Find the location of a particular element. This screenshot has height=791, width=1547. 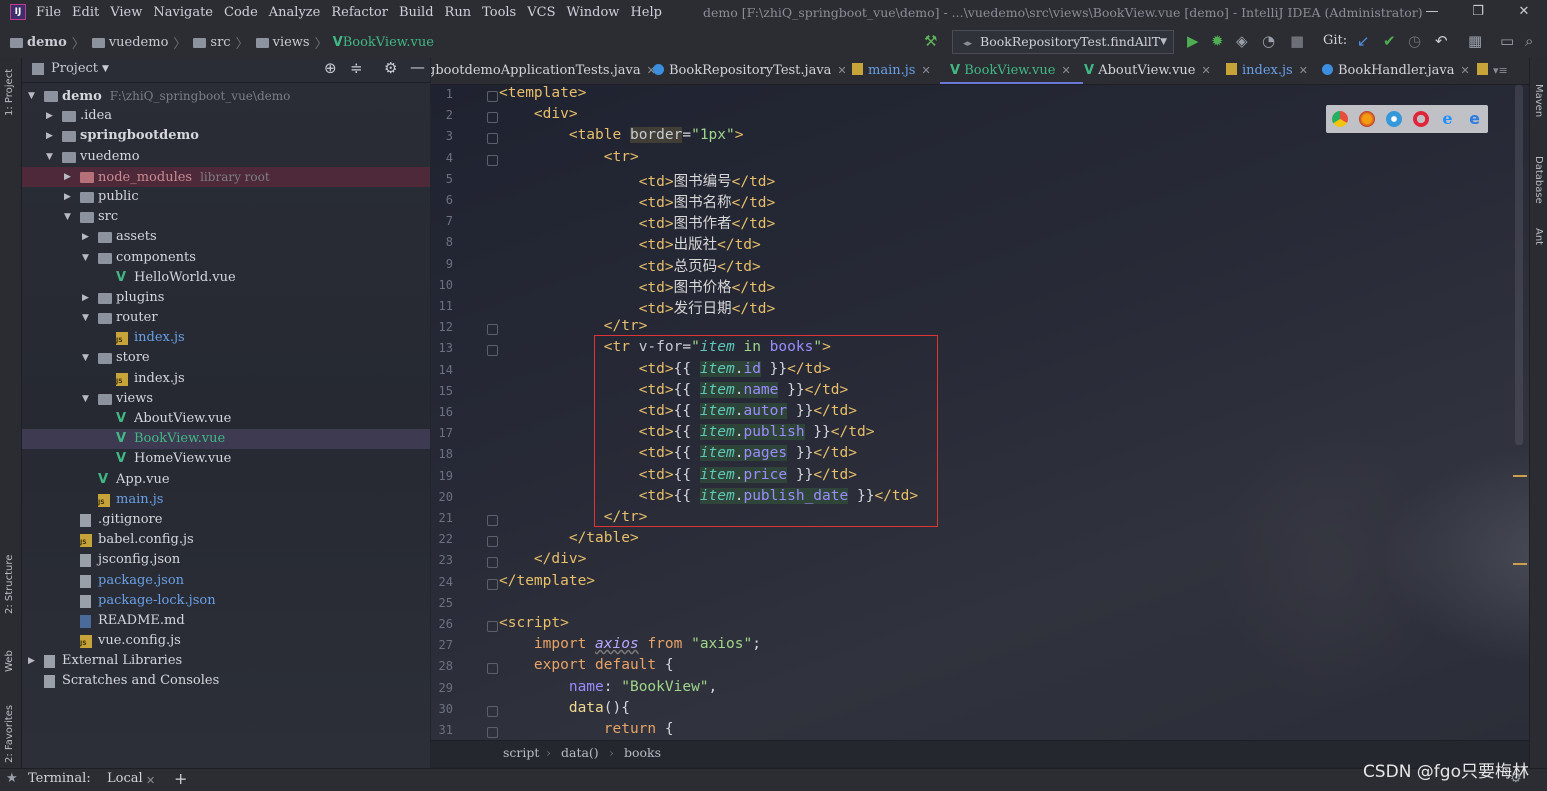

tool-window-structure: 2: Structure is located at coordinates (9, 584).